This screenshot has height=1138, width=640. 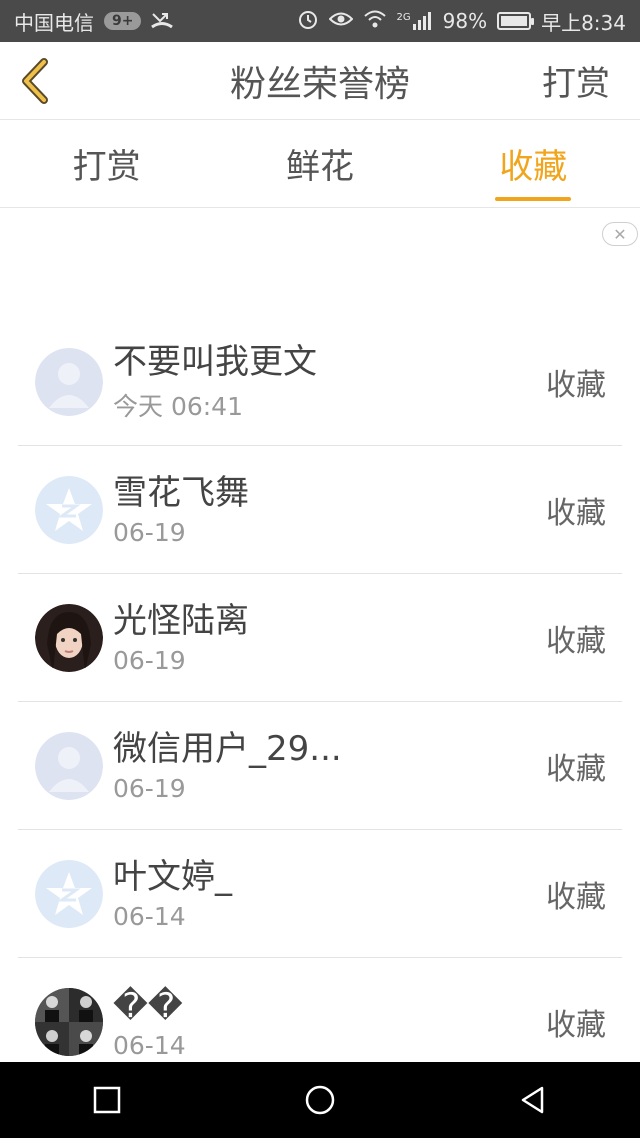 What do you see at coordinates (308, 21) in the screenshot?
I see `alarm-icon` at bounding box center [308, 21].